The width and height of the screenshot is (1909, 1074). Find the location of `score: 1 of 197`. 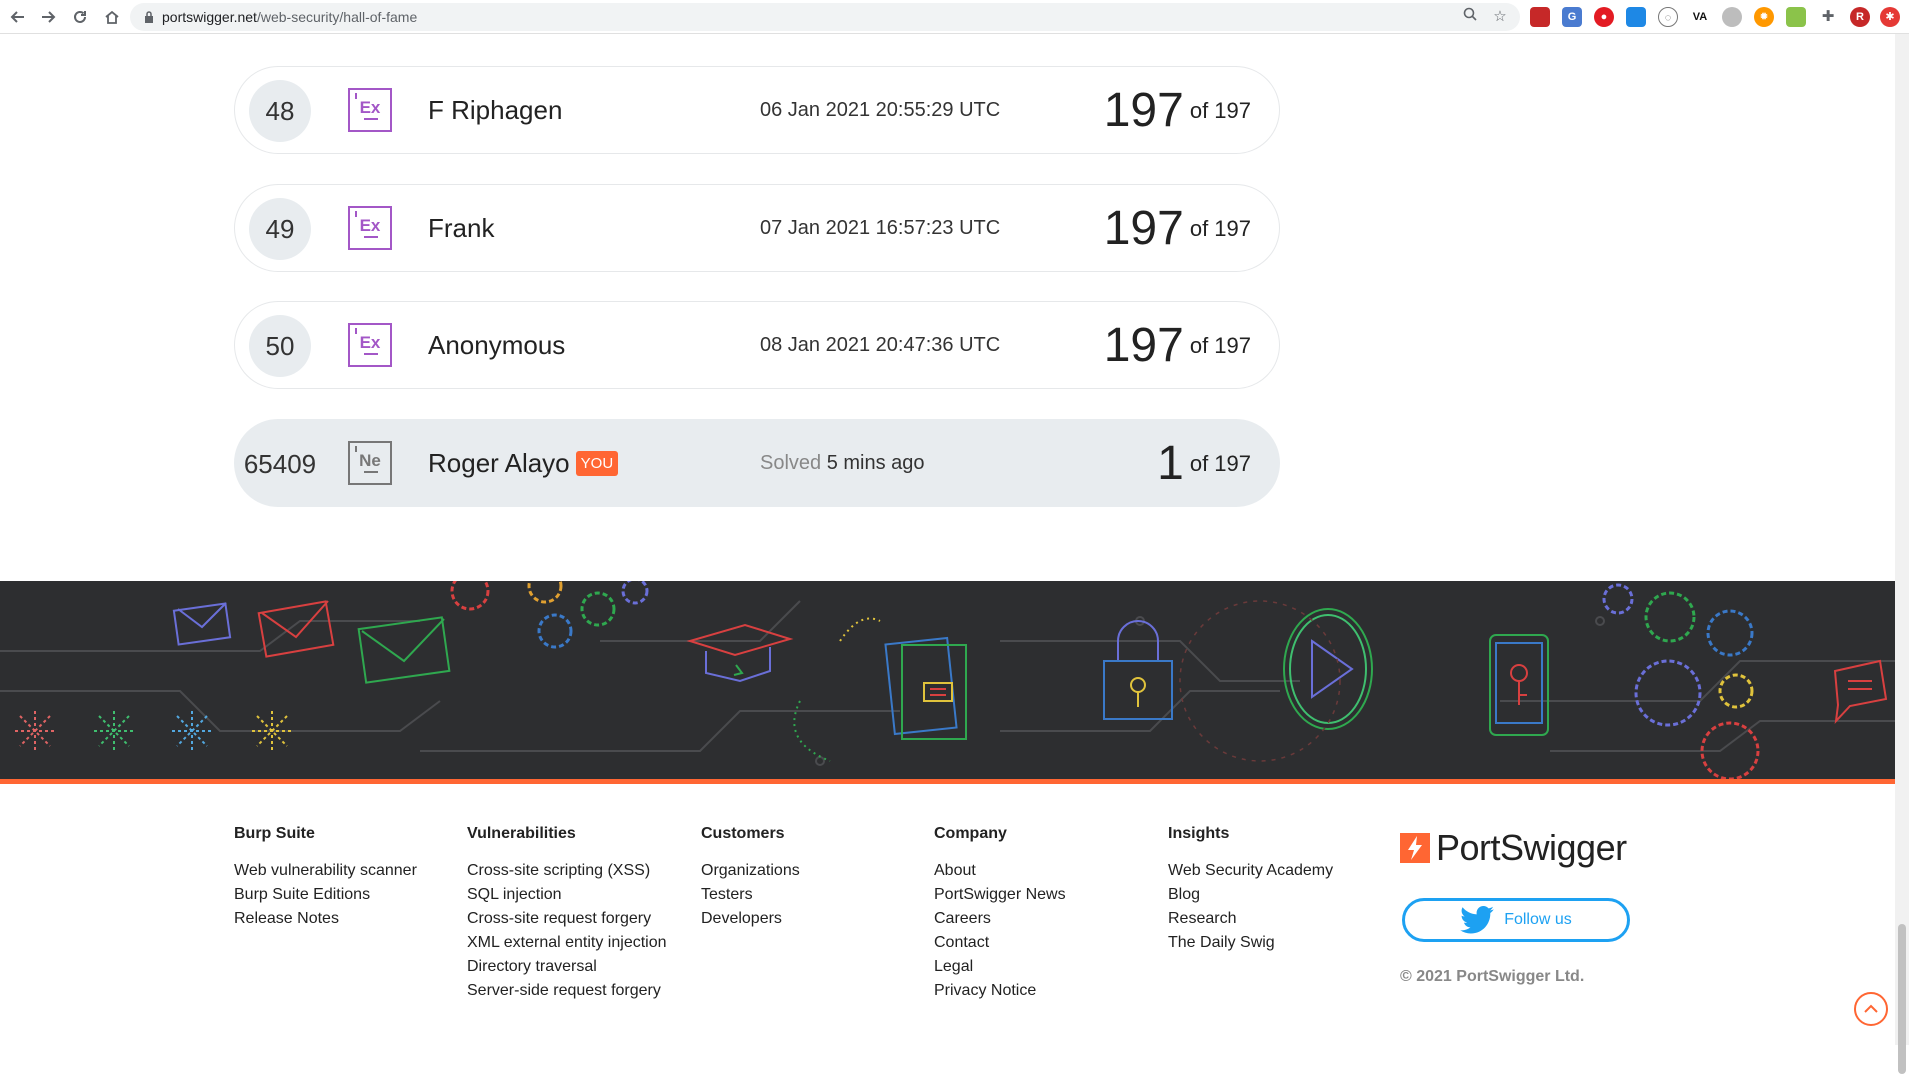

score: 1 of 197 is located at coordinates (1204, 463).